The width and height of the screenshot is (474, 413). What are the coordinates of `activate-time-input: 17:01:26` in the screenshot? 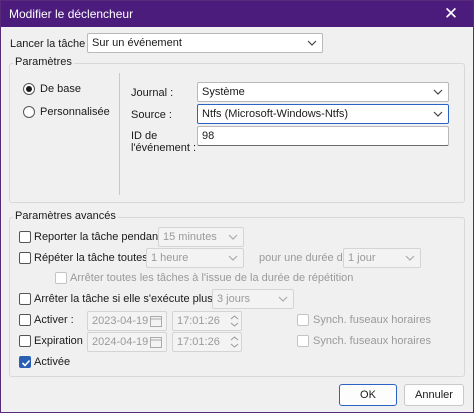 It's located at (207, 321).